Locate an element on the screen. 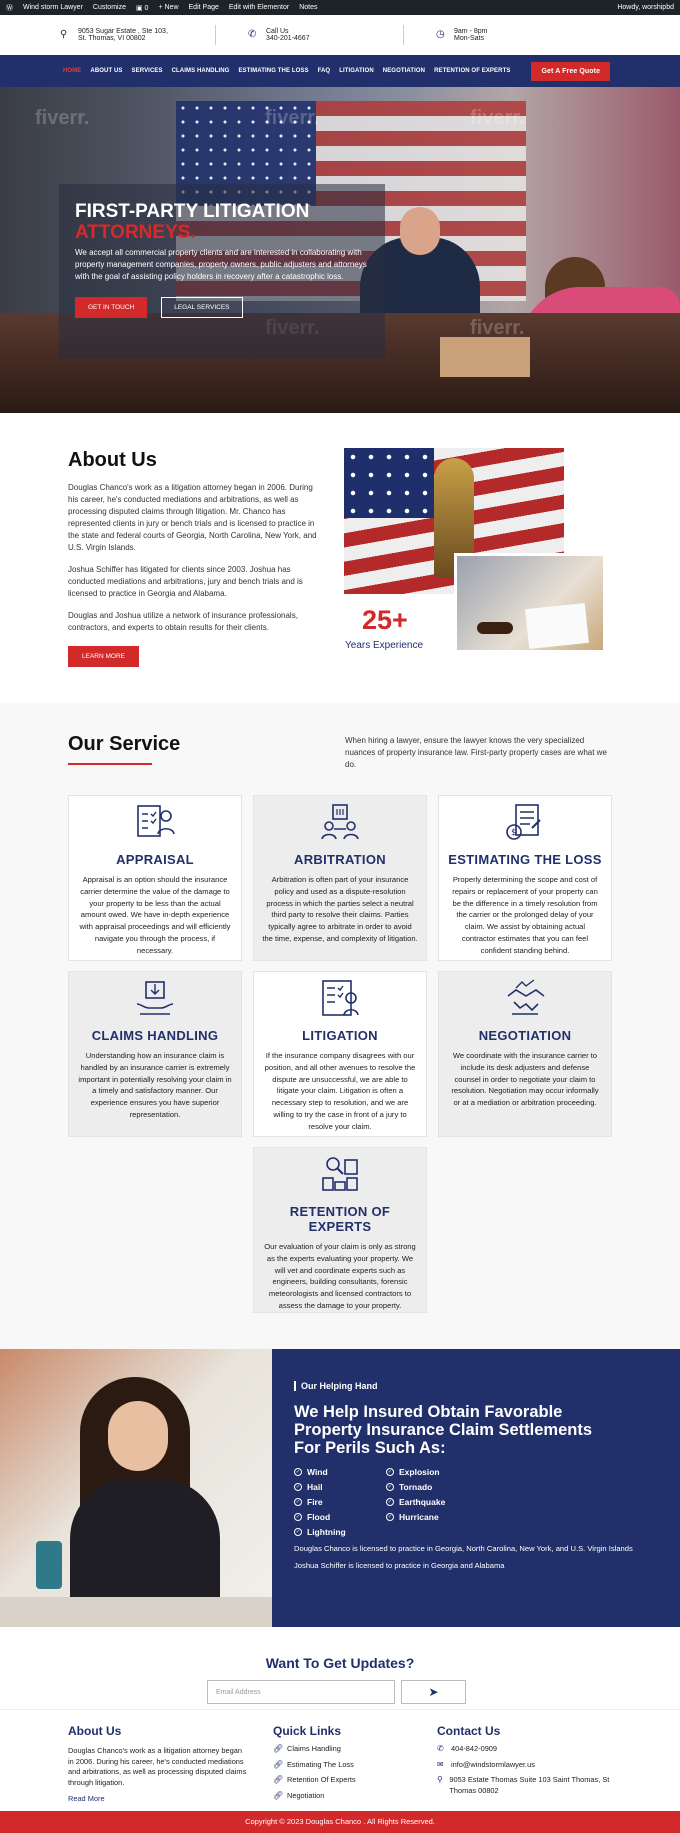 This screenshot has width=680, height=1833. hero-title: FIRST-PARTY LITIGATION is located at coordinates (192, 211).